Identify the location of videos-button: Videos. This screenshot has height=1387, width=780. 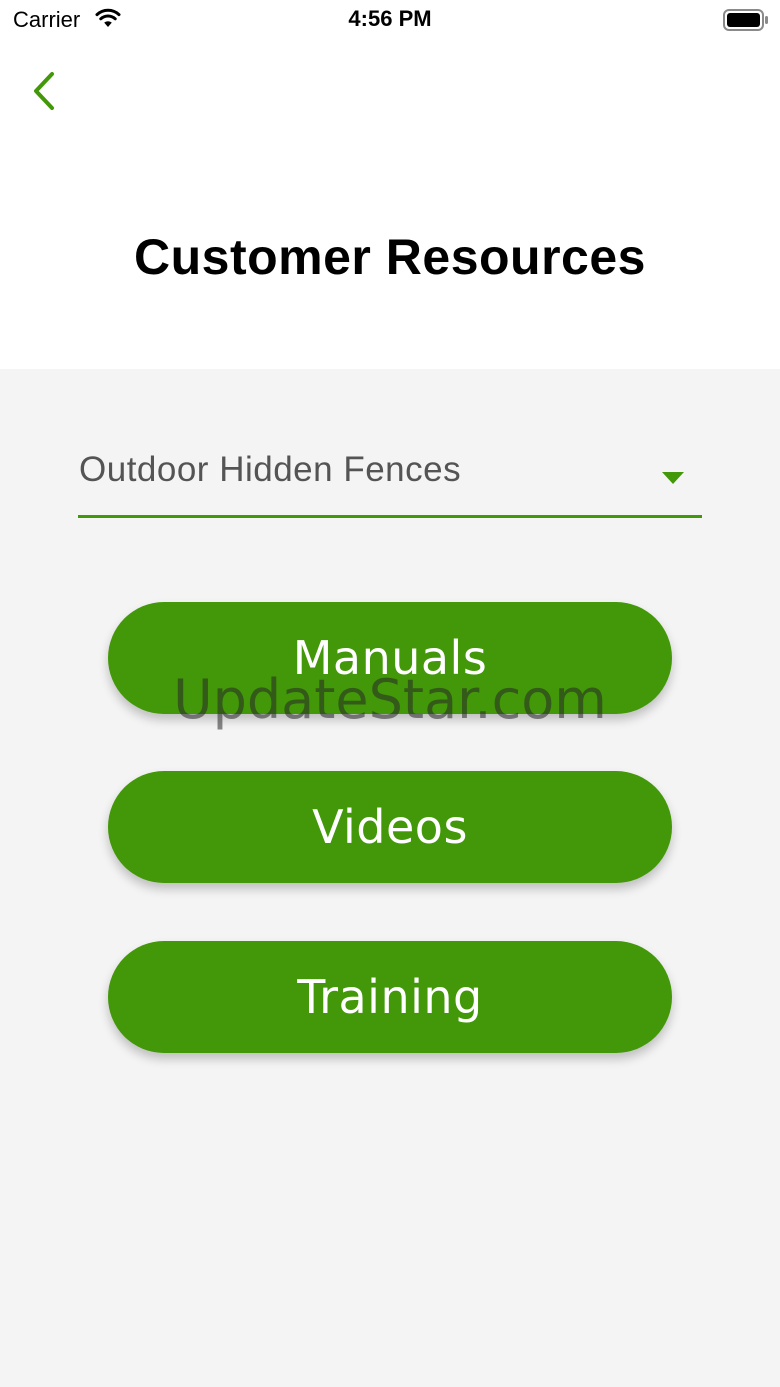
(390, 827).